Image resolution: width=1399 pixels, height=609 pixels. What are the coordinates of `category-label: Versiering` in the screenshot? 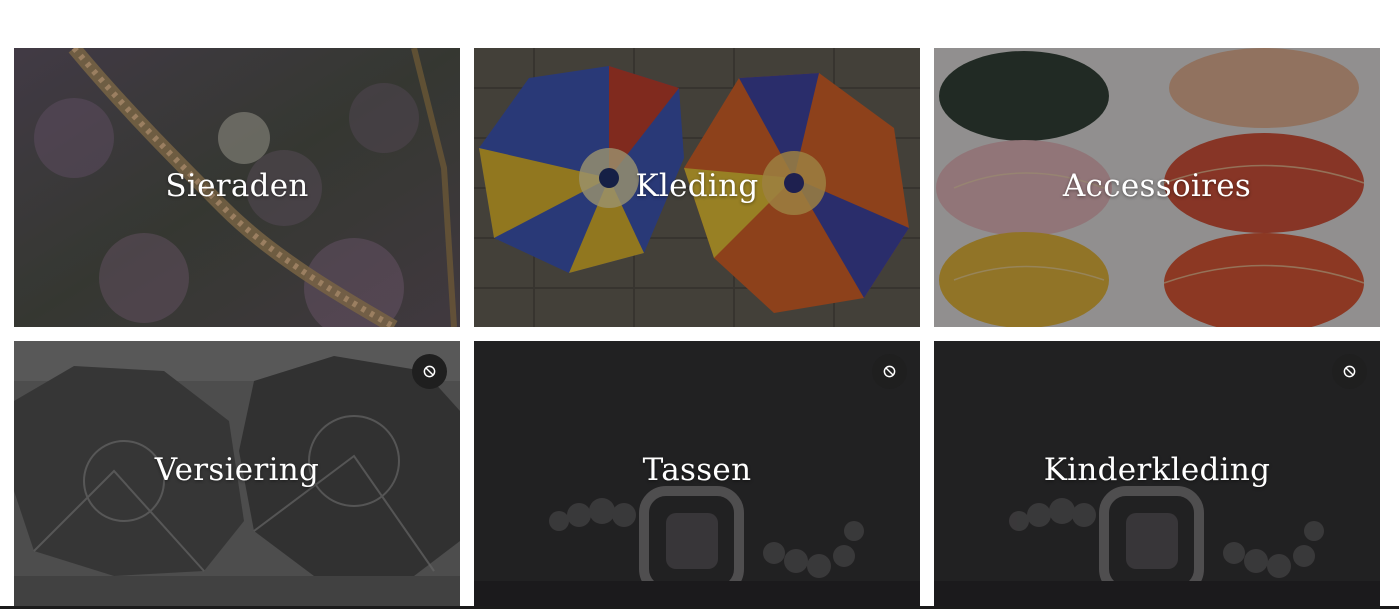 It's located at (237, 469).